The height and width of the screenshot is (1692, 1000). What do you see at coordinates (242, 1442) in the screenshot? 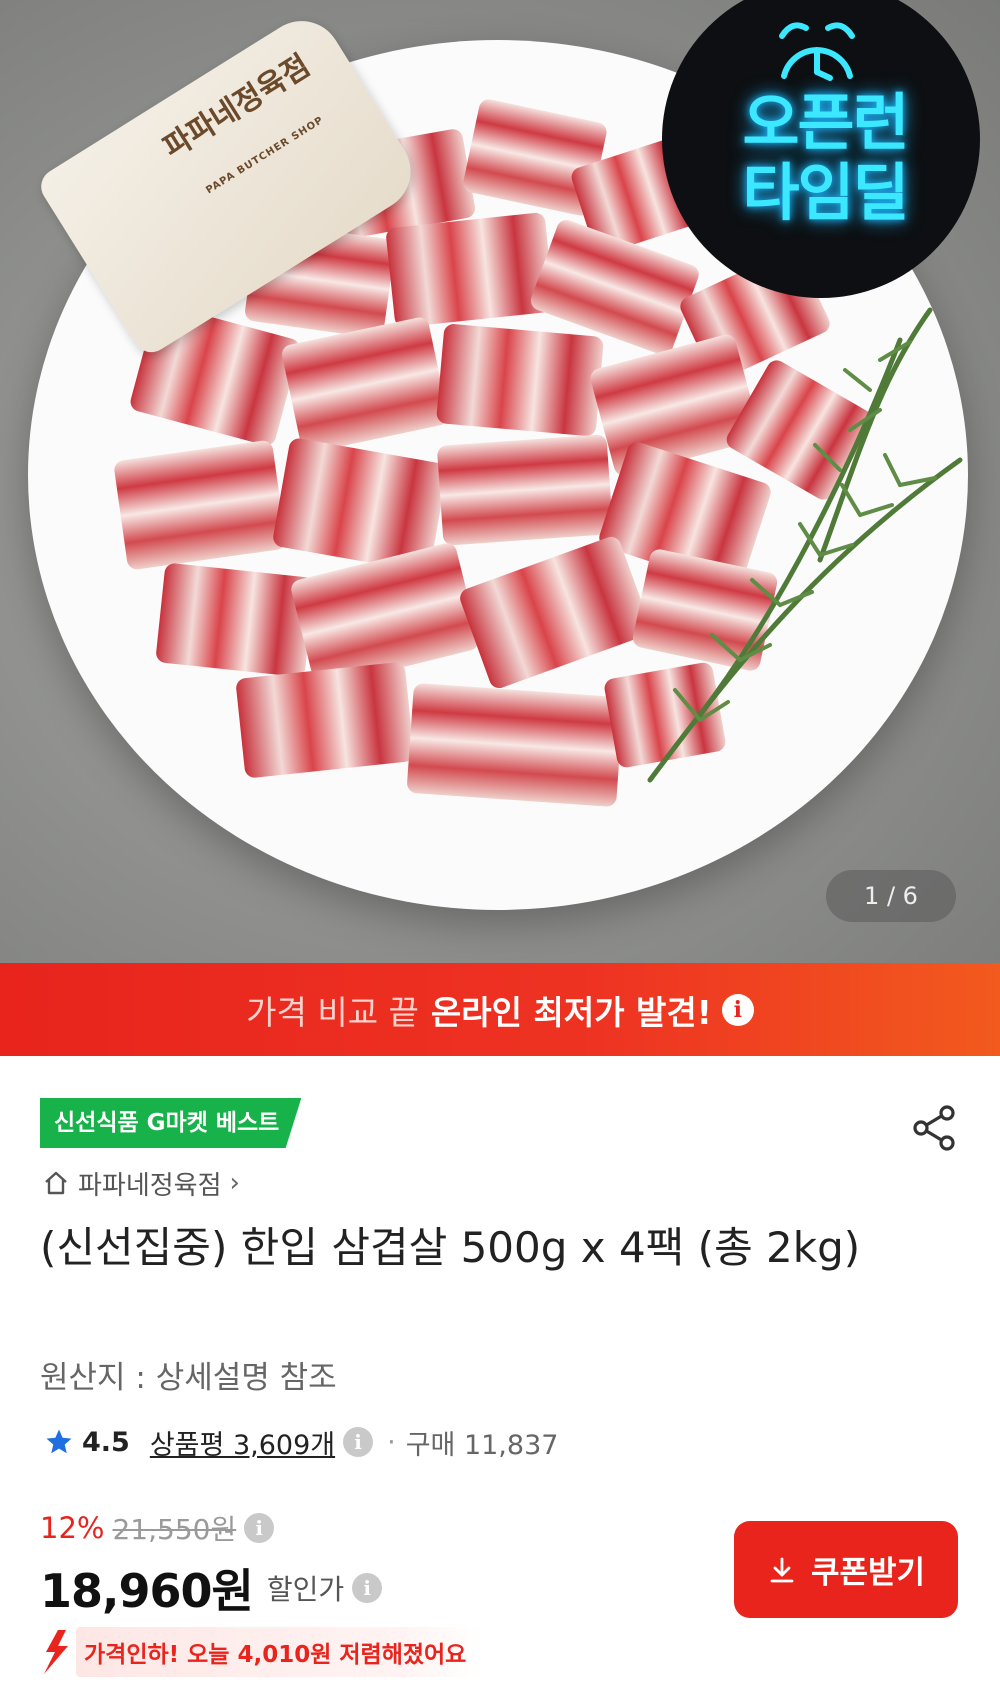
I see `review-count-link: 상품평 3,609개` at bounding box center [242, 1442].